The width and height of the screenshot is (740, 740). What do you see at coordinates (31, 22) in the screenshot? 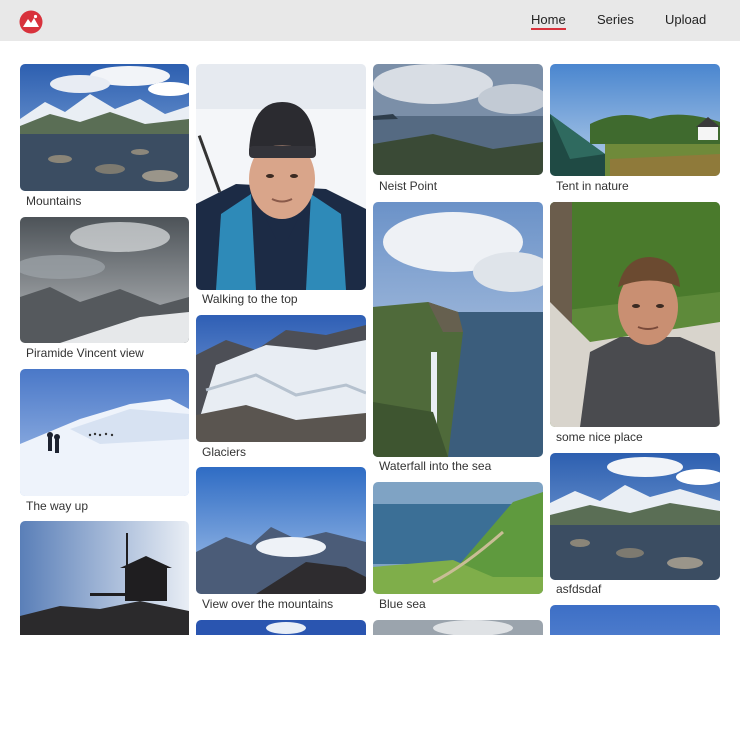
I see `mountain-logo-icon` at bounding box center [31, 22].